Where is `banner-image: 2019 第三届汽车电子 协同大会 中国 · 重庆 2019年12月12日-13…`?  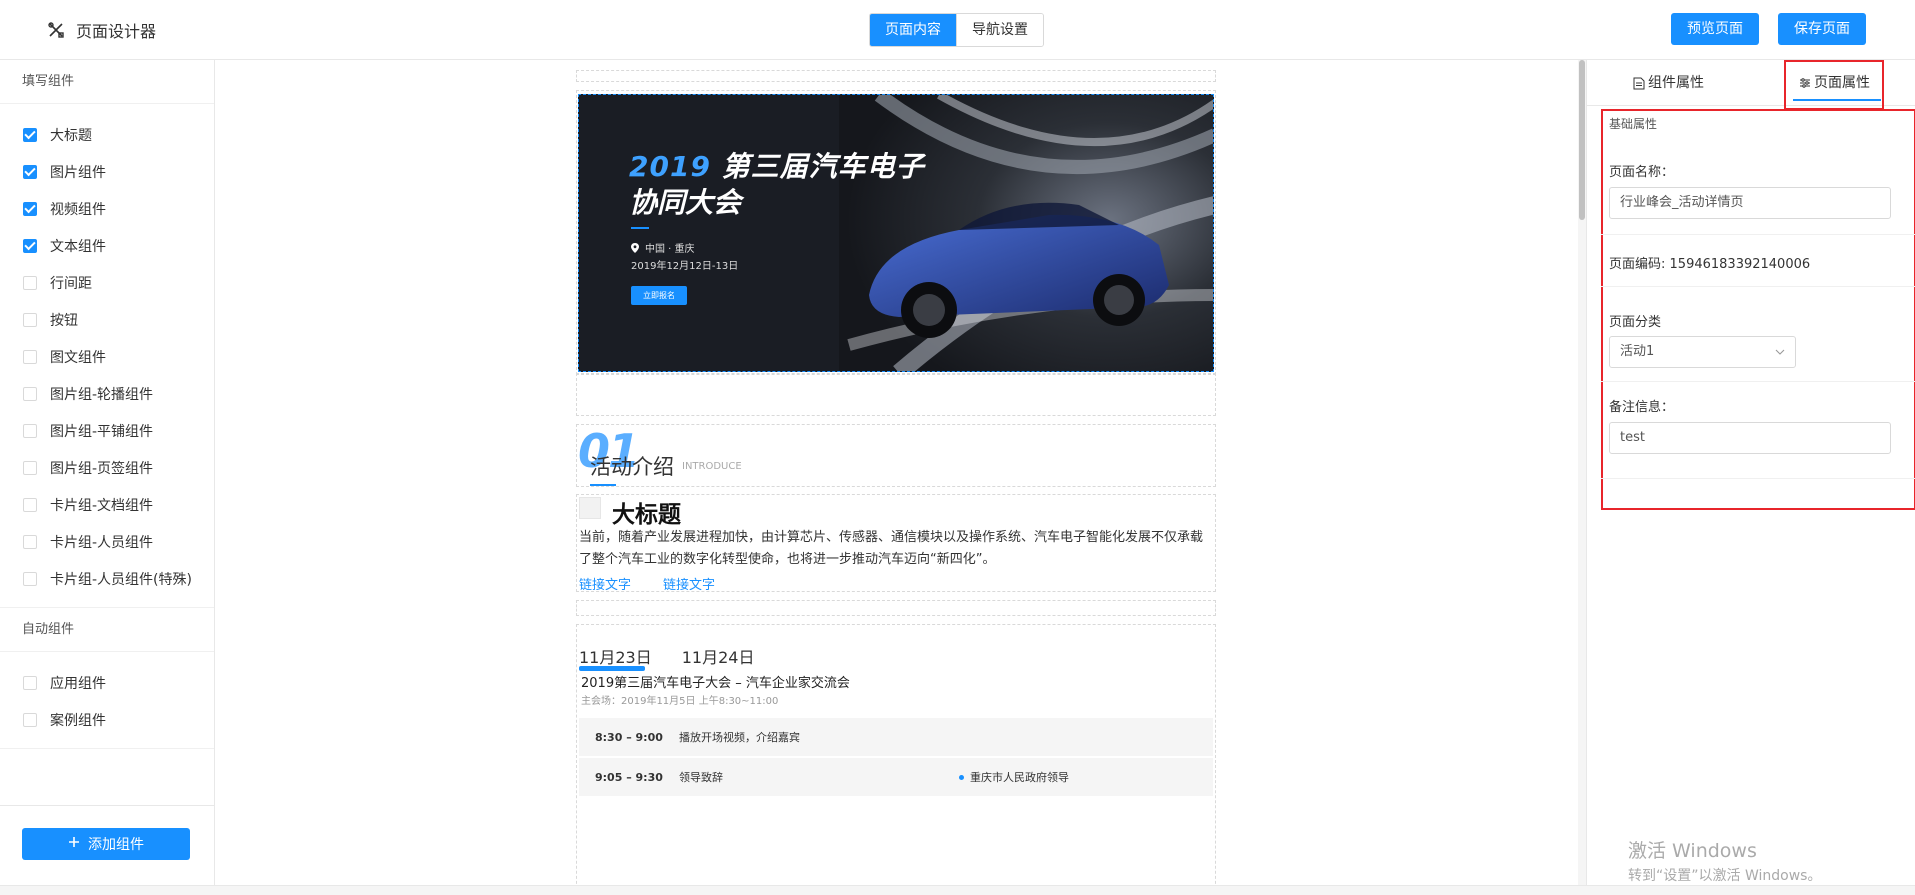
banner-image: 2019 第三届汽车电子 协同大会 中国 · 重庆 2019年12月12日-13… is located at coordinates (896, 233).